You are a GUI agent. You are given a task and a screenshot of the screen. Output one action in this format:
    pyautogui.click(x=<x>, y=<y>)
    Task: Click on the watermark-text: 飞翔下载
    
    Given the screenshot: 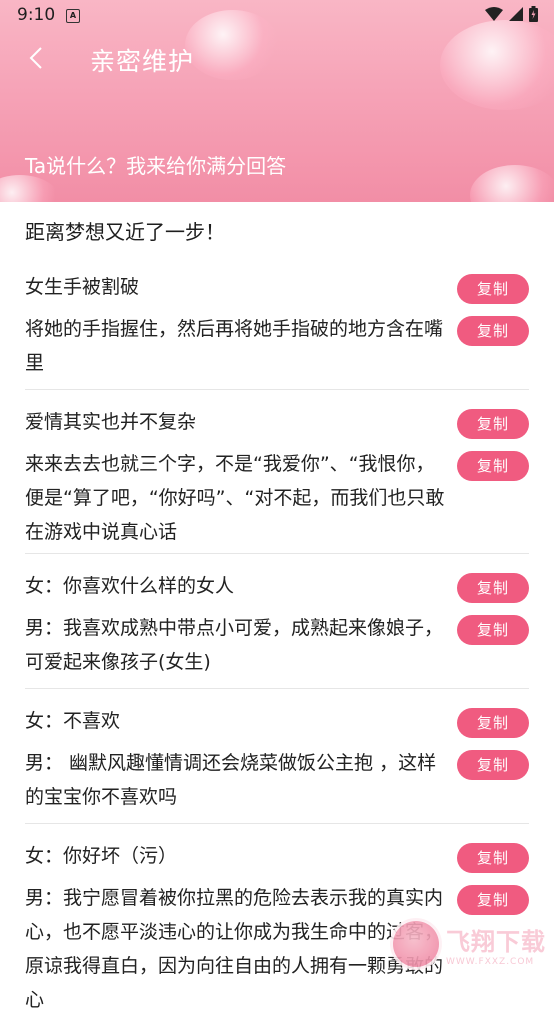 What is the action you would take?
    pyautogui.click(x=496, y=941)
    